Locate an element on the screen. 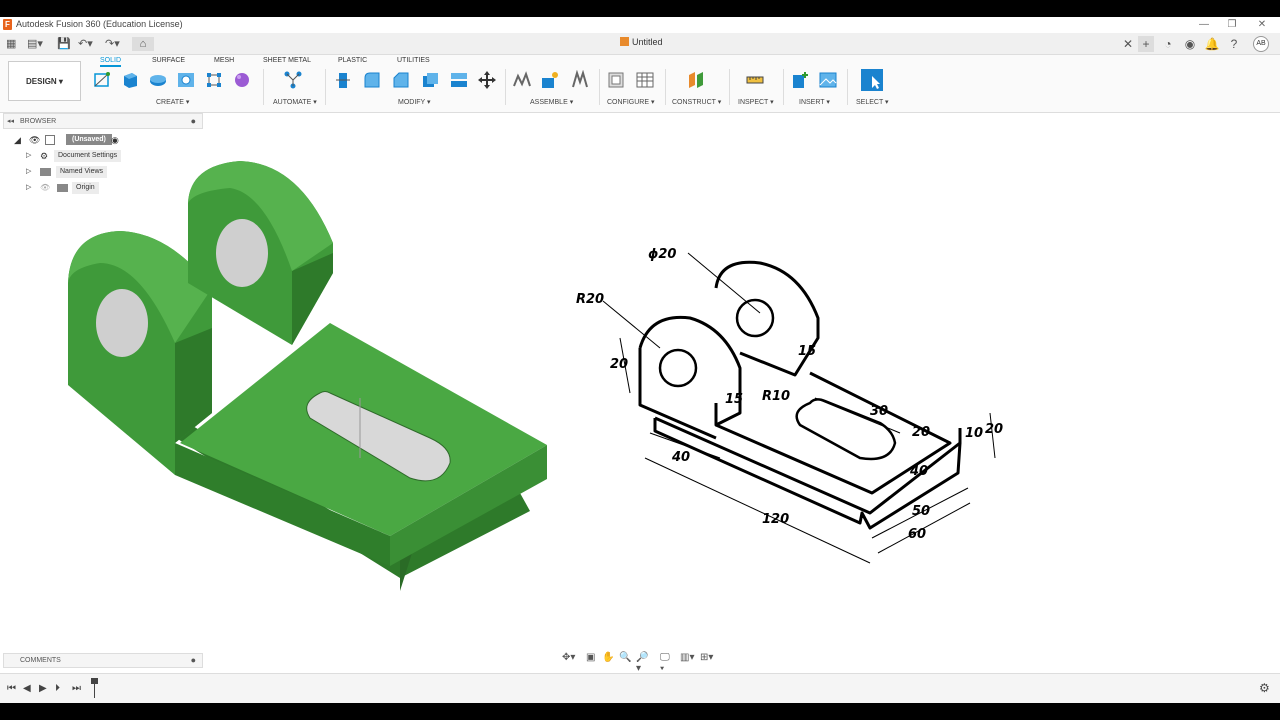 The image size is (1280, 720). browser-root-row: ◢ 👁 (Unsaved) ◉ is located at coordinates (110, 140).